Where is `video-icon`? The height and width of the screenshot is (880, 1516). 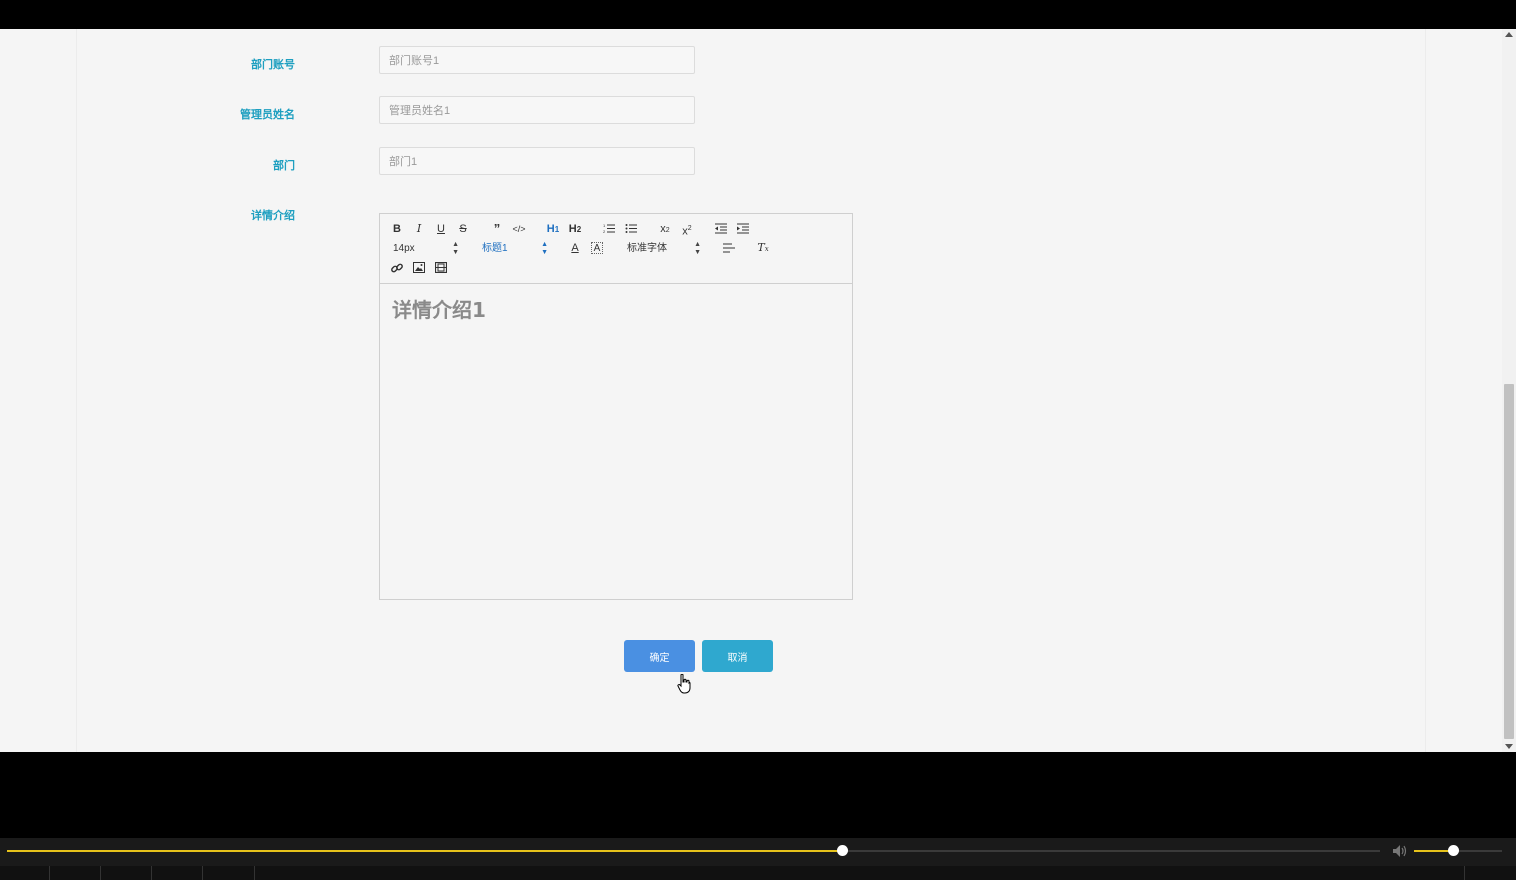 video-icon is located at coordinates (441, 268).